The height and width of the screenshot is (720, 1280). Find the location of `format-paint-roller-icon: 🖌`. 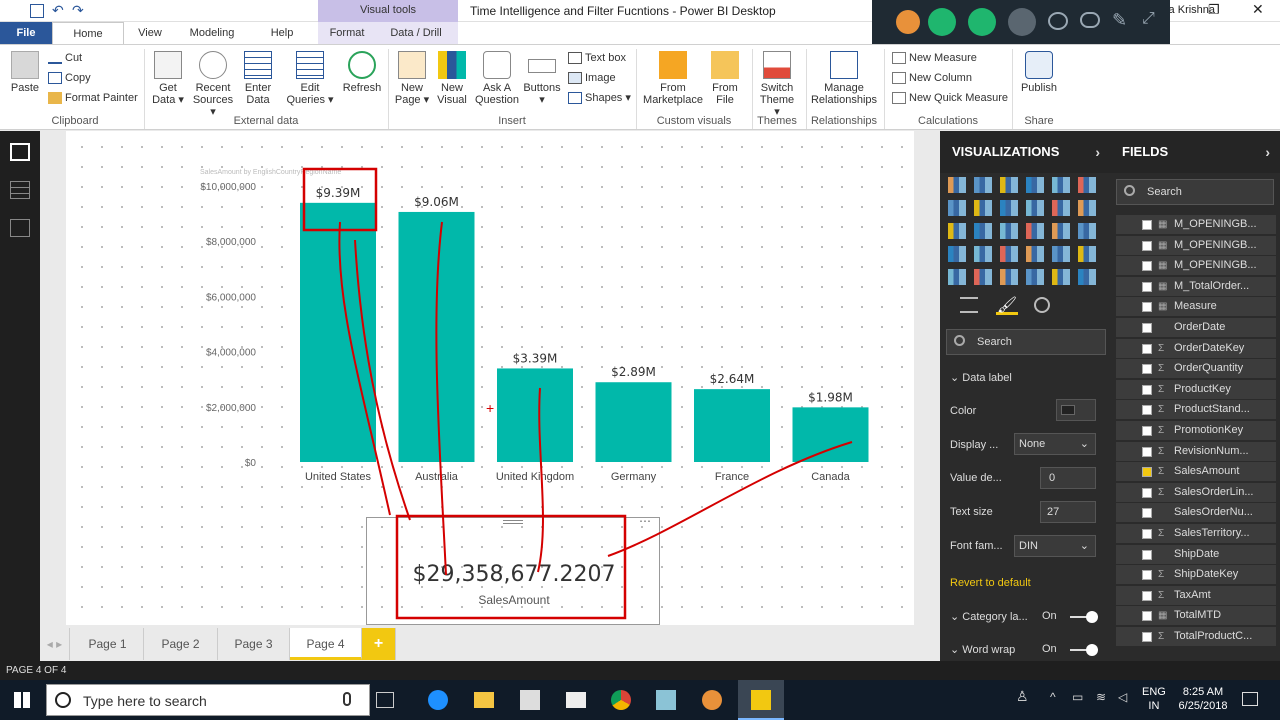

format-paint-roller-icon: 🖌 is located at coordinates (1007, 305).